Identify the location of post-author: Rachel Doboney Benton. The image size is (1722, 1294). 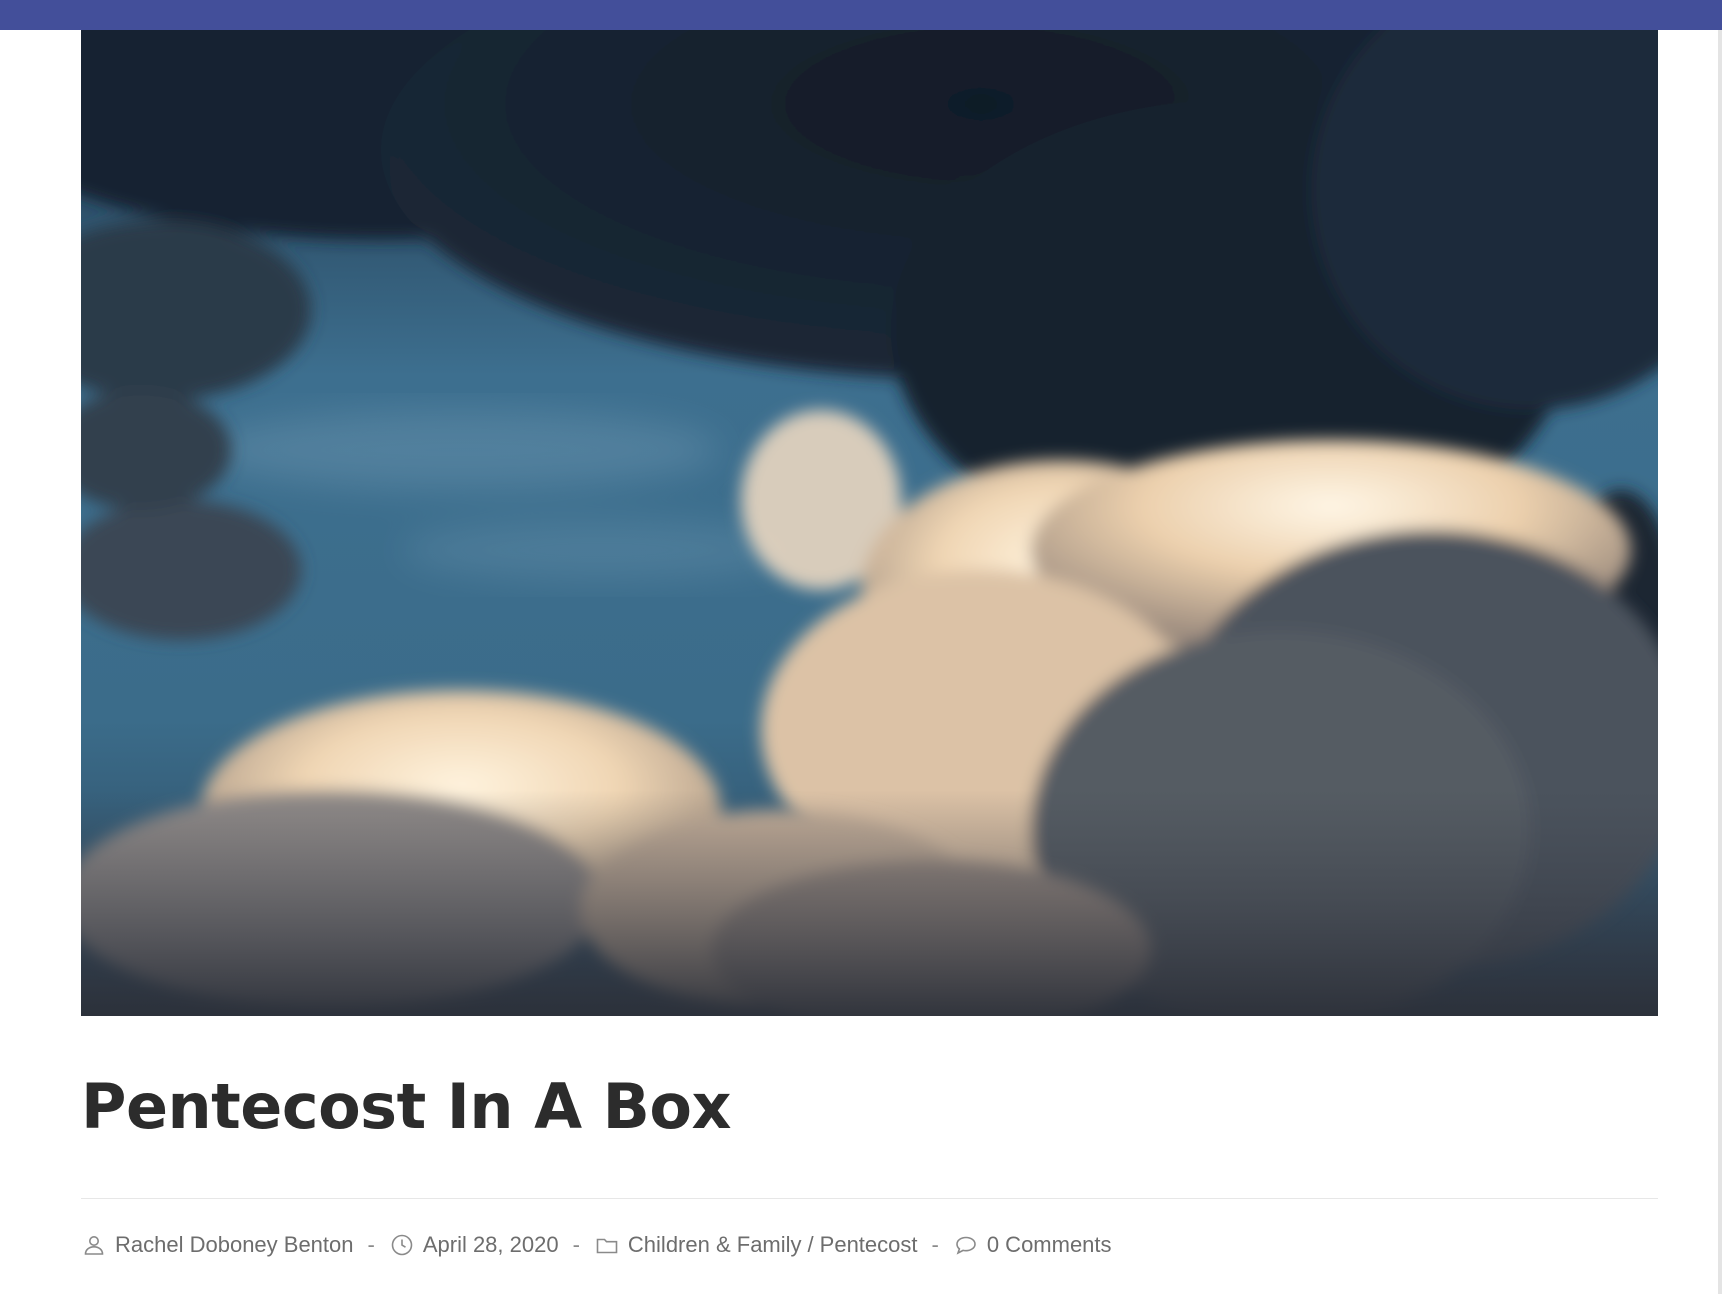
(217, 1245).